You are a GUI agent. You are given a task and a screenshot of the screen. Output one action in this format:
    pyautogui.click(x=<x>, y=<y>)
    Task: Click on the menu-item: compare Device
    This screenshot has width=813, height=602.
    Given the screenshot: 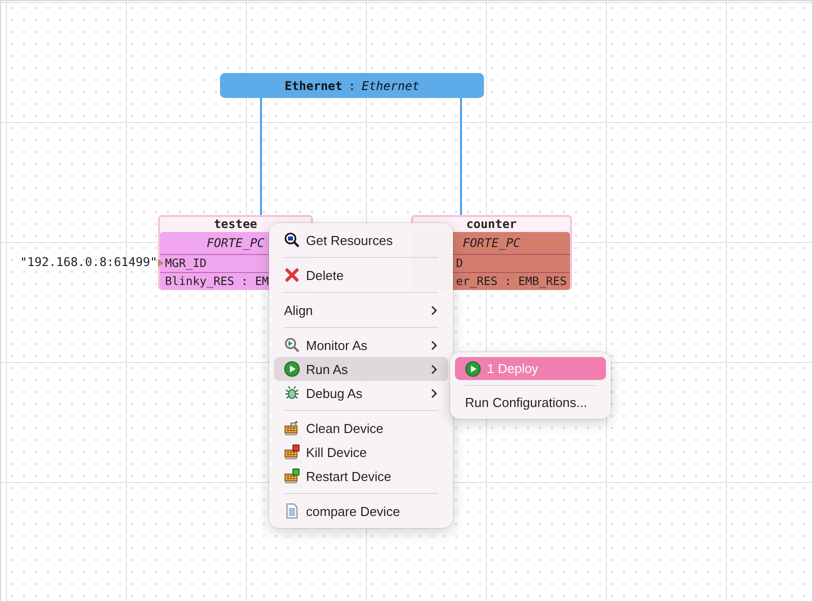 What is the action you would take?
    pyautogui.click(x=361, y=511)
    